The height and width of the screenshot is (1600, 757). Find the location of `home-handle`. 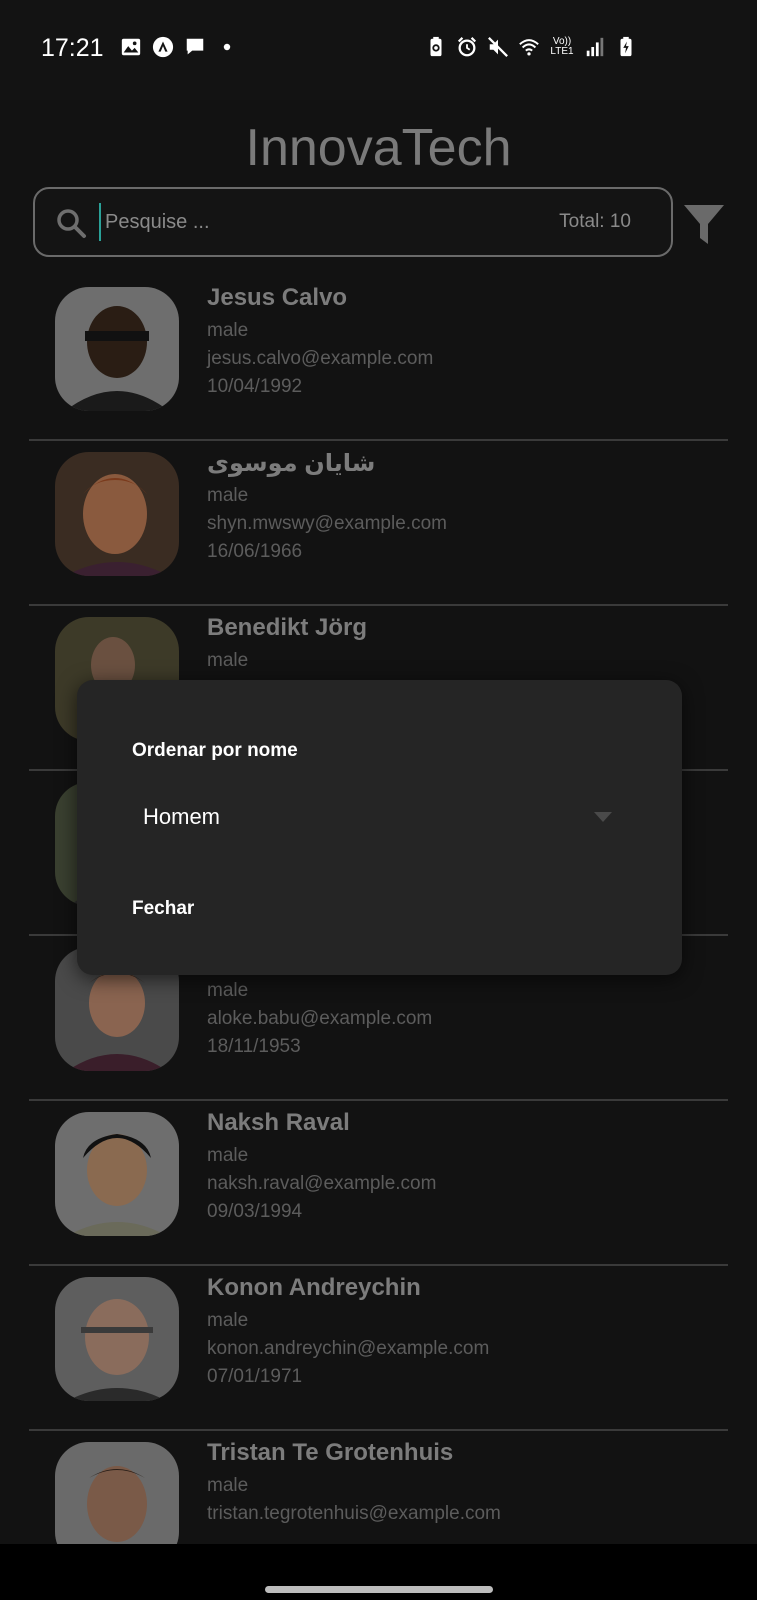

home-handle is located at coordinates (379, 1589).